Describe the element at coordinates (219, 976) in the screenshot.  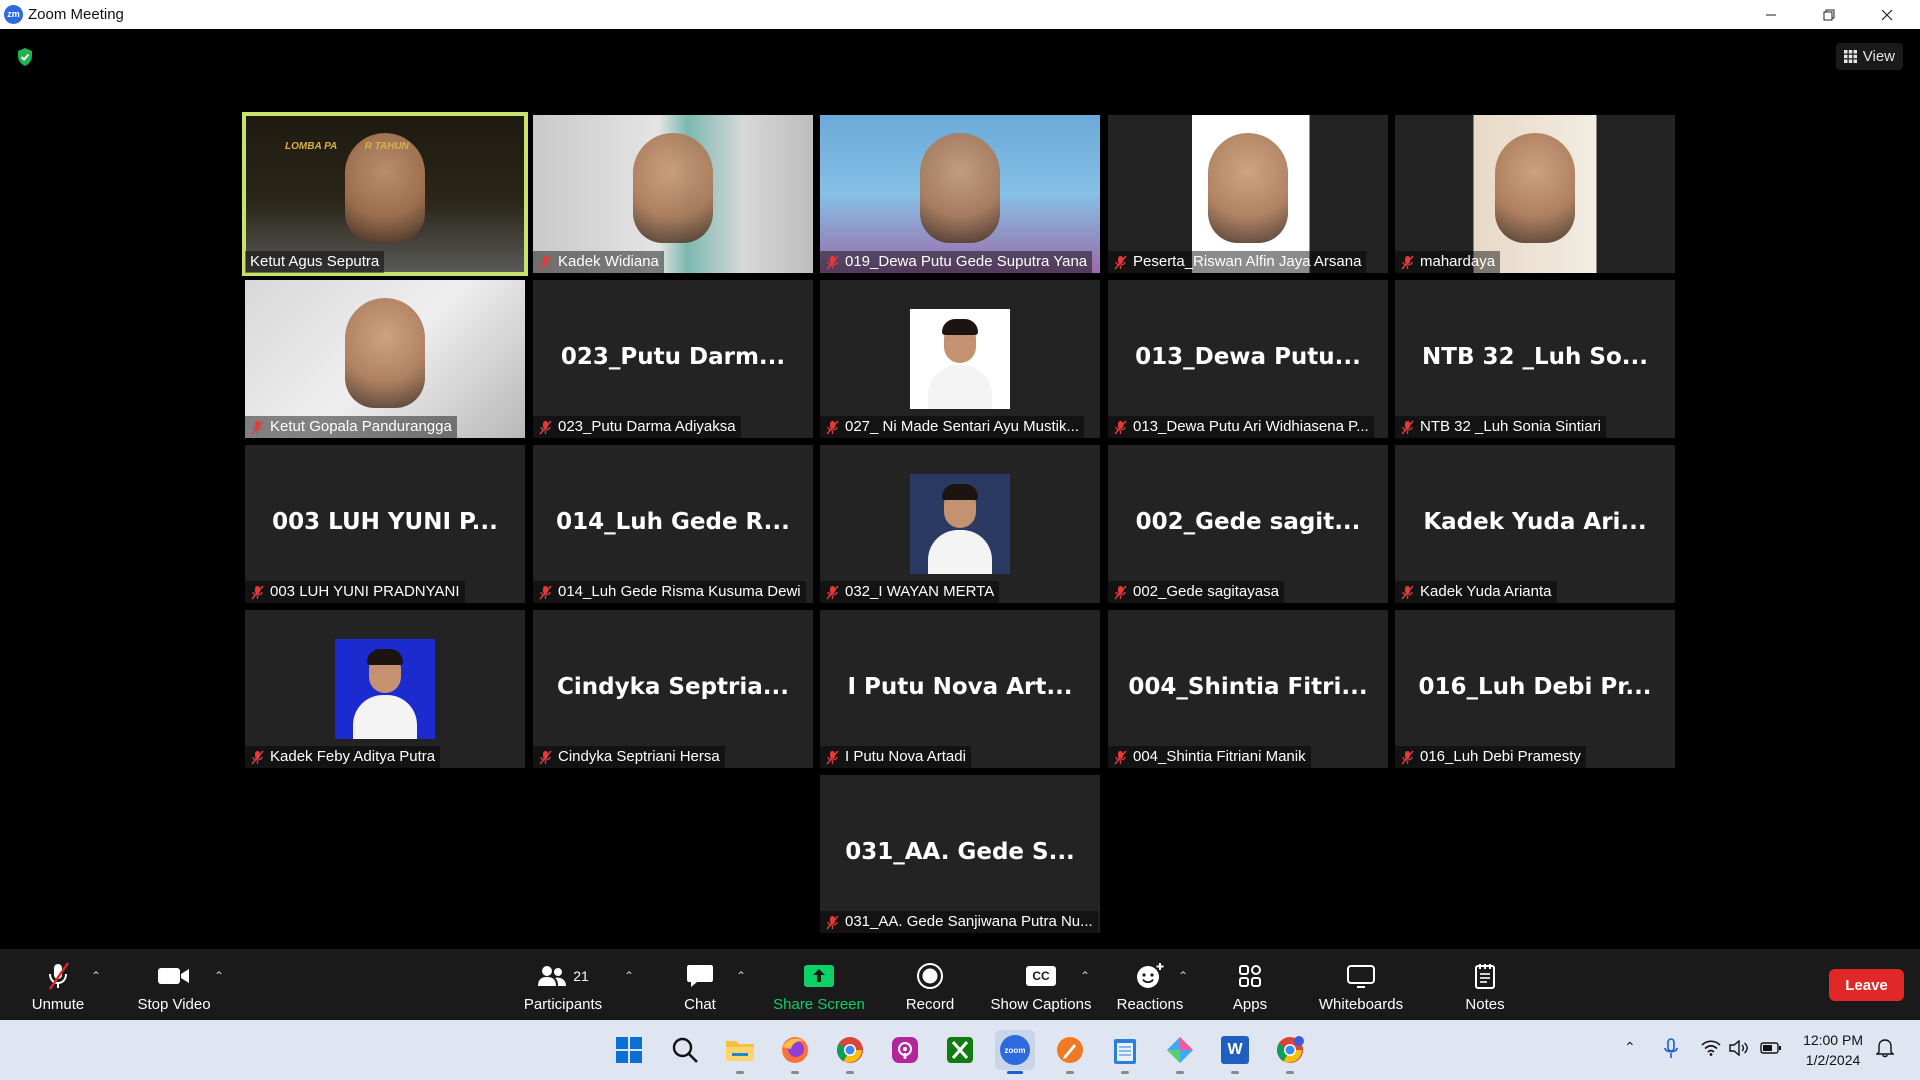
I see `video-options-caret-icon: ⌃` at that location.